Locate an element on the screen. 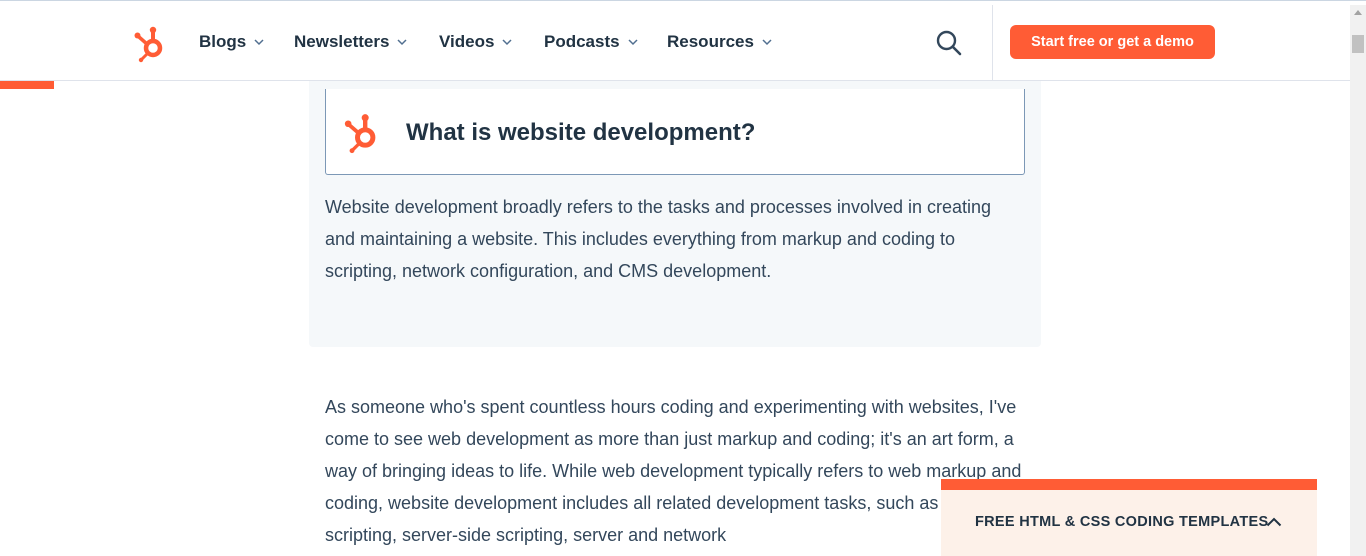 This screenshot has width=1366, height=556. nav-label: Newsletters is located at coordinates (342, 41).